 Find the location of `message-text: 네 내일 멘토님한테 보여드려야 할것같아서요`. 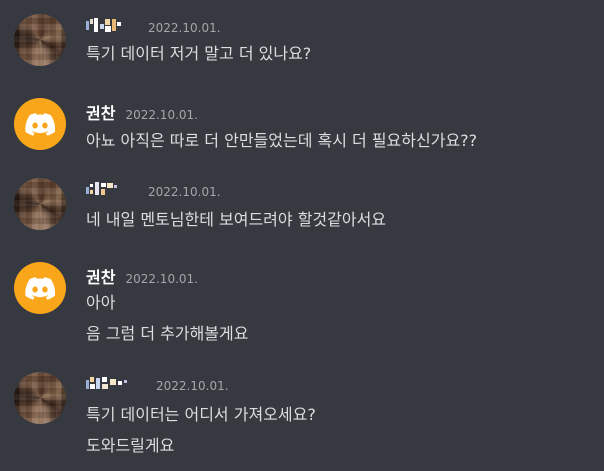

message-text: 네 내일 멘토님한테 보여드려야 할것같아서요 is located at coordinates (236, 219).